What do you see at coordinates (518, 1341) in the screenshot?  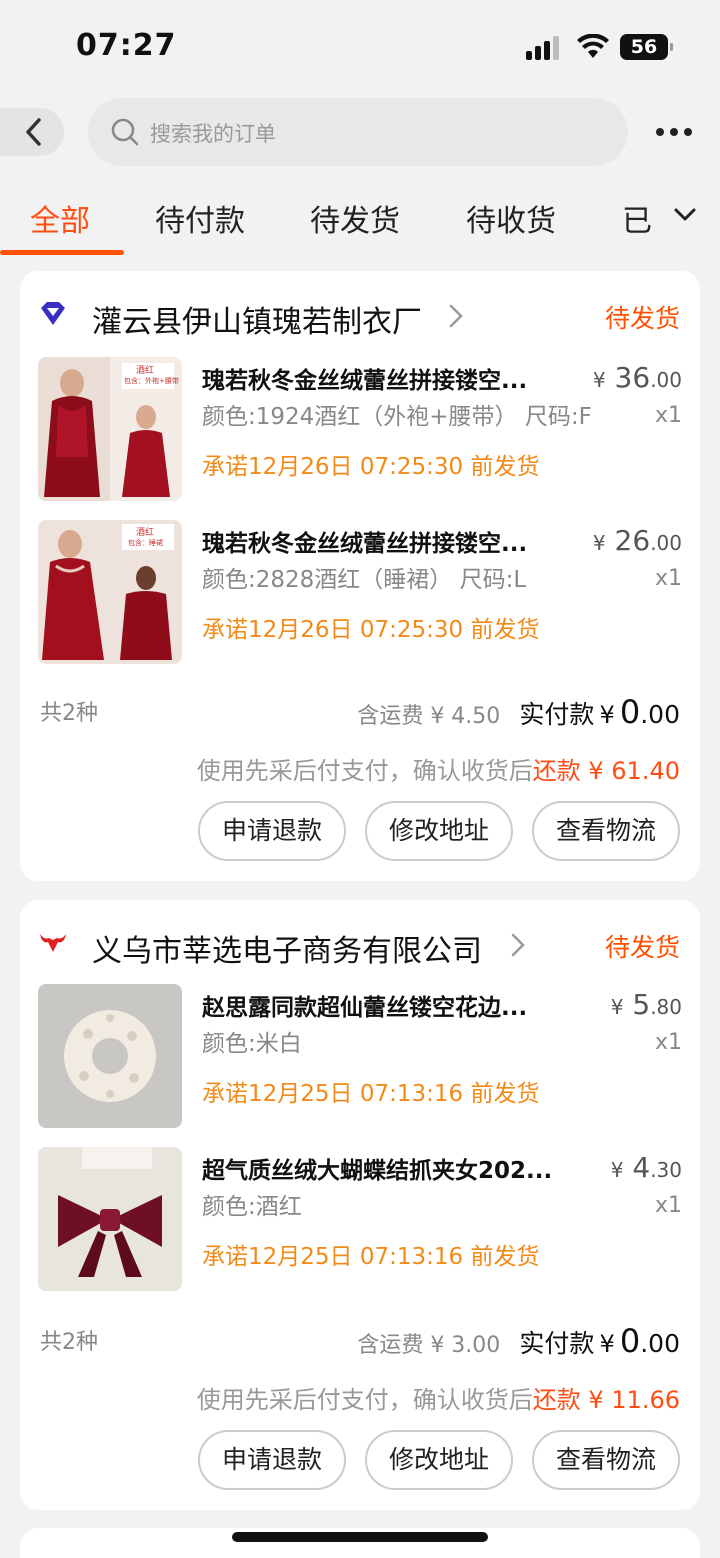 I see `order-totals: 含运费 ¥ 3.00 实付款 ¥ 0.00` at bounding box center [518, 1341].